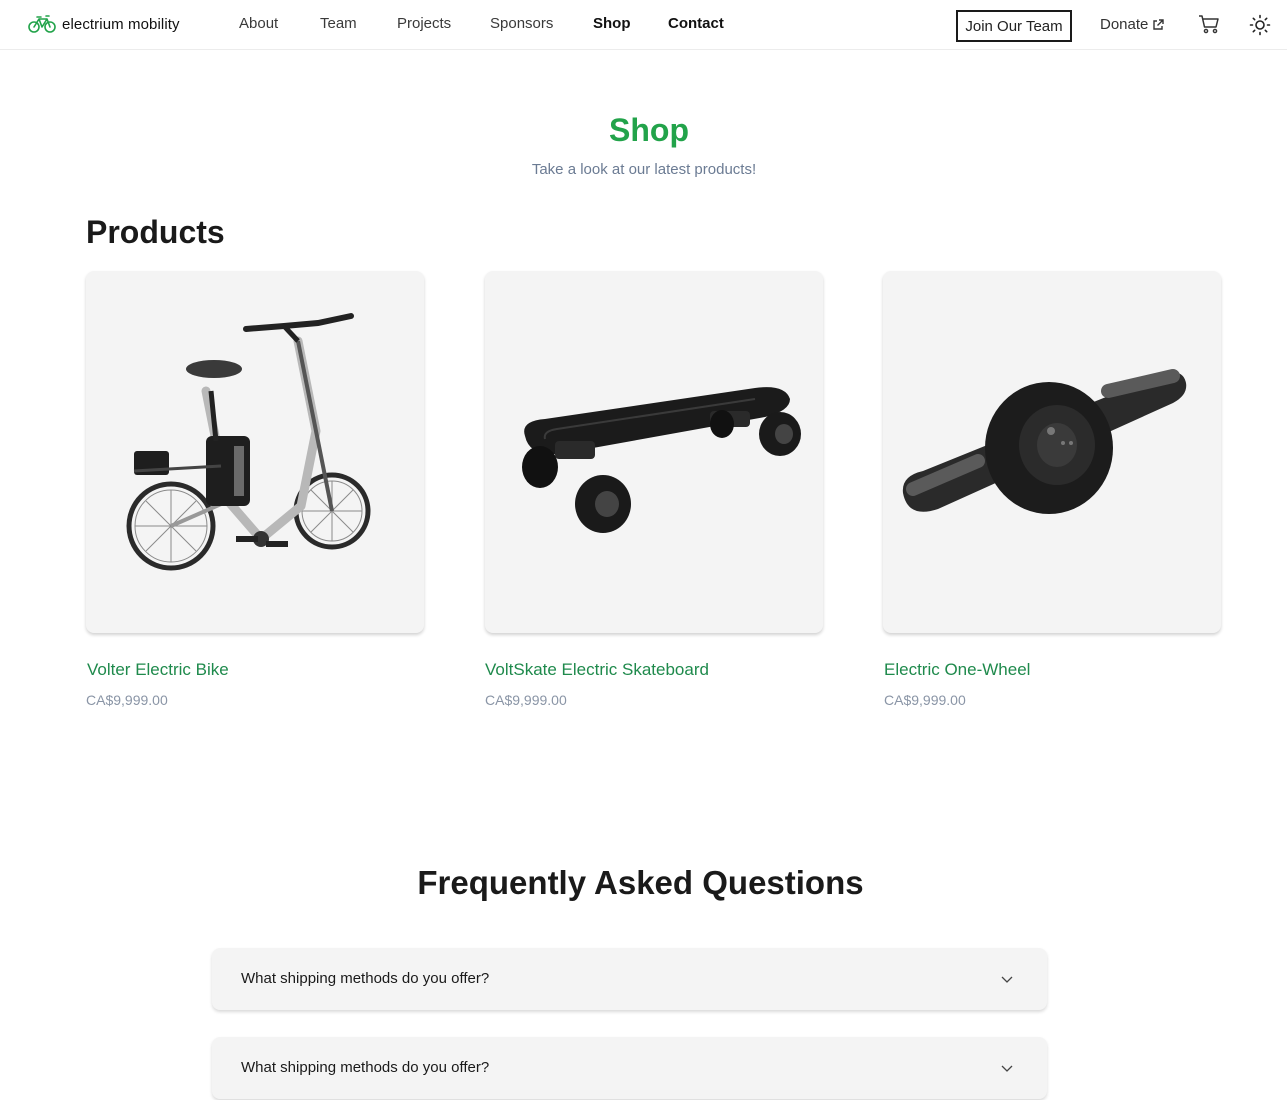 Image resolution: width=1287 pixels, height=1100 pixels. I want to click on electric-skateboard-image, so click(661, 460).